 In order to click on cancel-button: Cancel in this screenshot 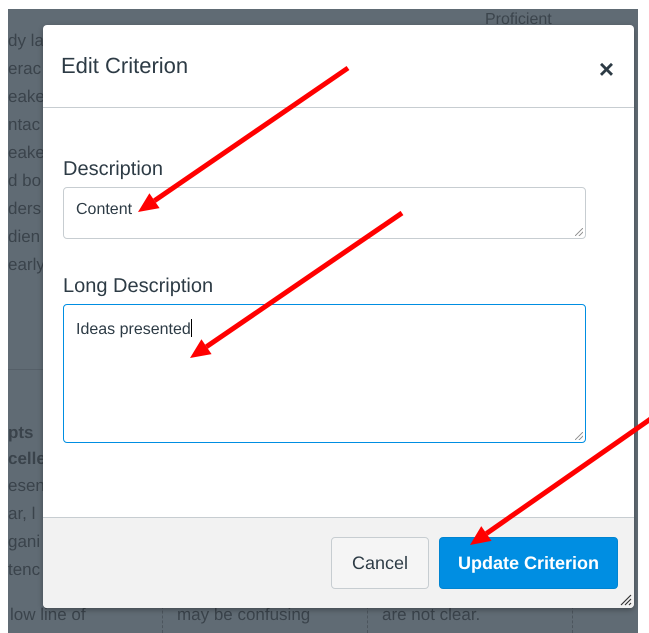, I will do `click(379, 563)`.